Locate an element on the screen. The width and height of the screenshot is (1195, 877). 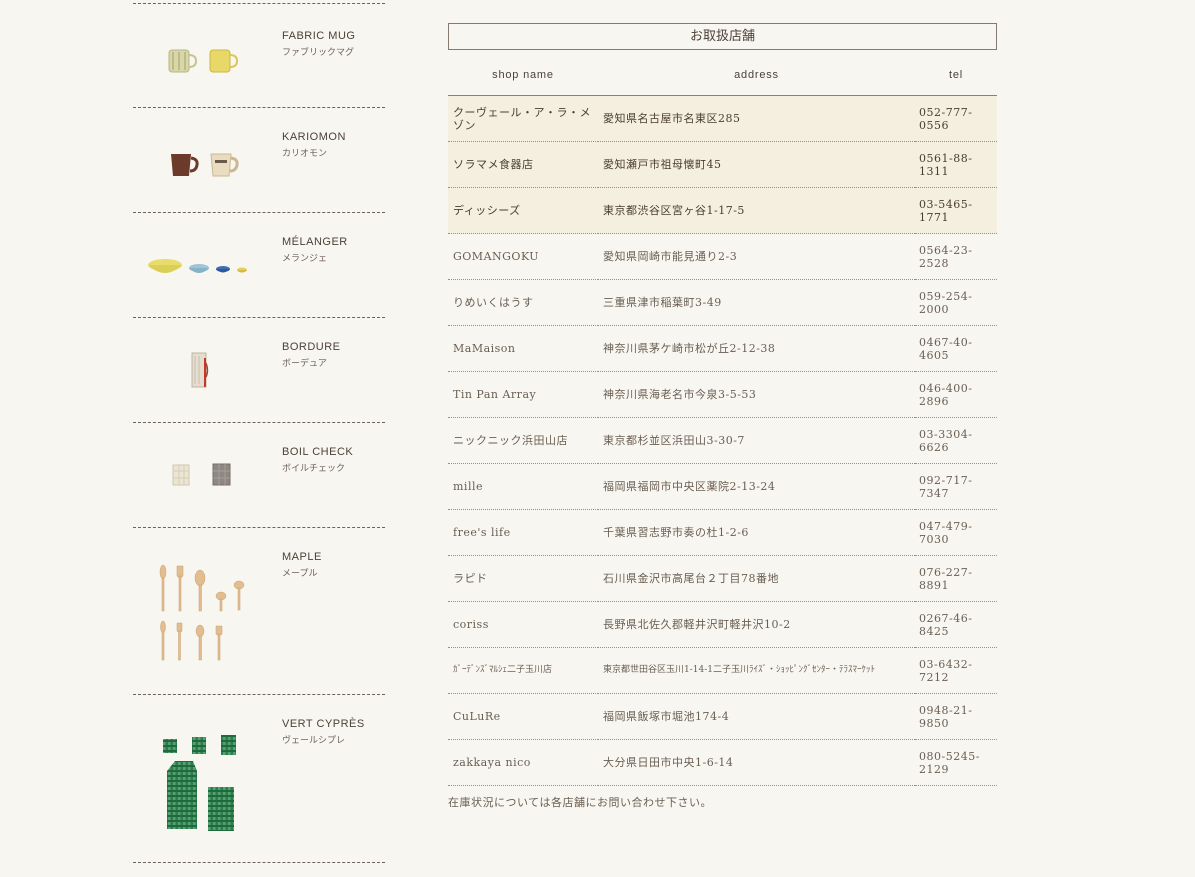
shop-name: free's life is located at coordinates (523, 532).